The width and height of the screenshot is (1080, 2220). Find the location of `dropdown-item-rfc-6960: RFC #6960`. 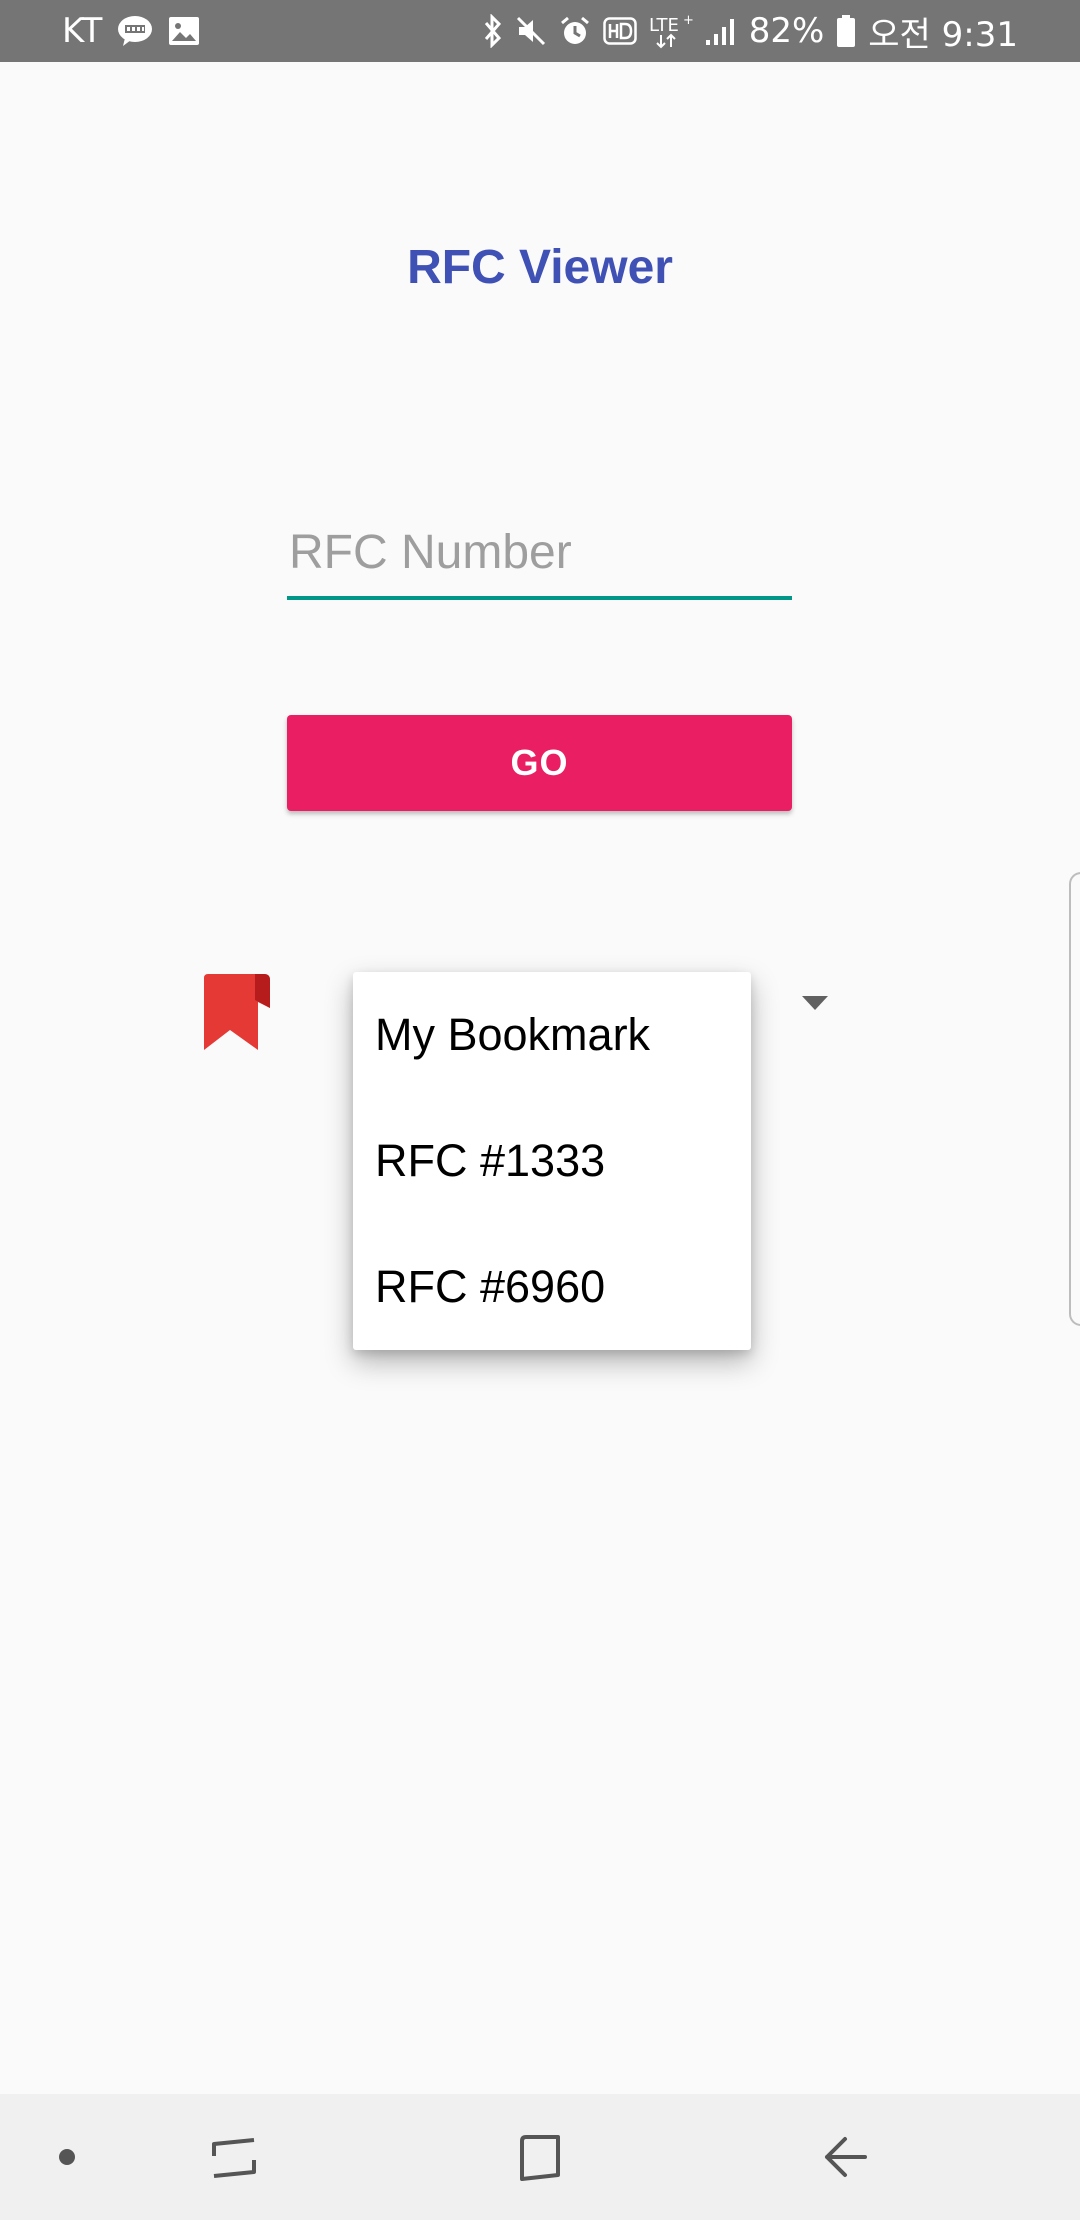

dropdown-item-rfc-6960: RFC #6960 is located at coordinates (552, 1287).